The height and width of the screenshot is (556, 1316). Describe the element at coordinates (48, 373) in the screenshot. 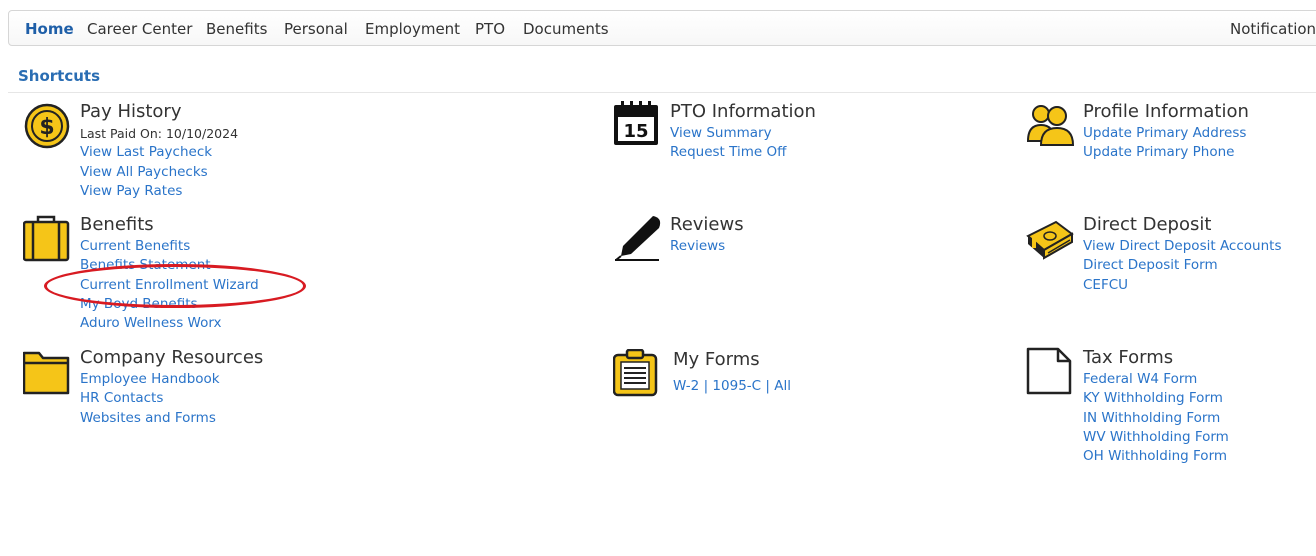

I see `folder-icon` at that location.